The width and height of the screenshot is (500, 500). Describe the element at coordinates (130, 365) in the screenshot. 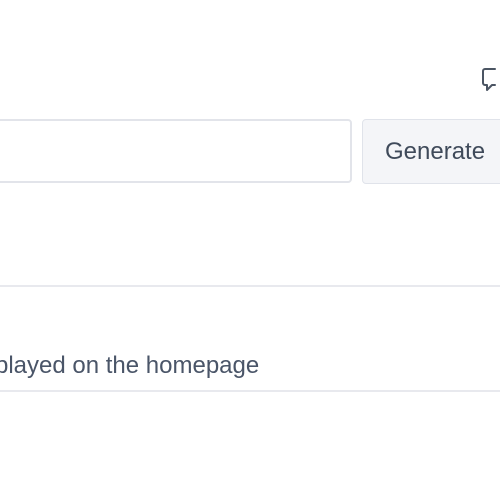

I see `field-help-text: played on the homepage` at that location.